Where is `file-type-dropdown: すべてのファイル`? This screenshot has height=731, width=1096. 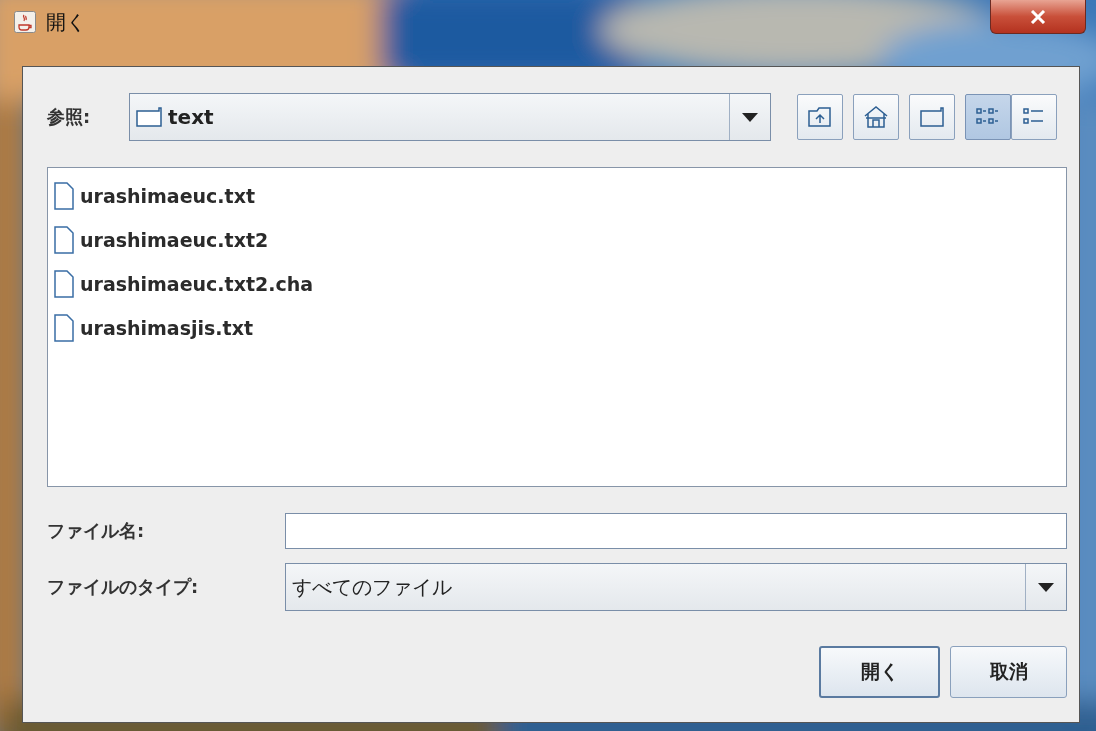
file-type-dropdown: すべてのファイル is located at coordinates (676, 587).